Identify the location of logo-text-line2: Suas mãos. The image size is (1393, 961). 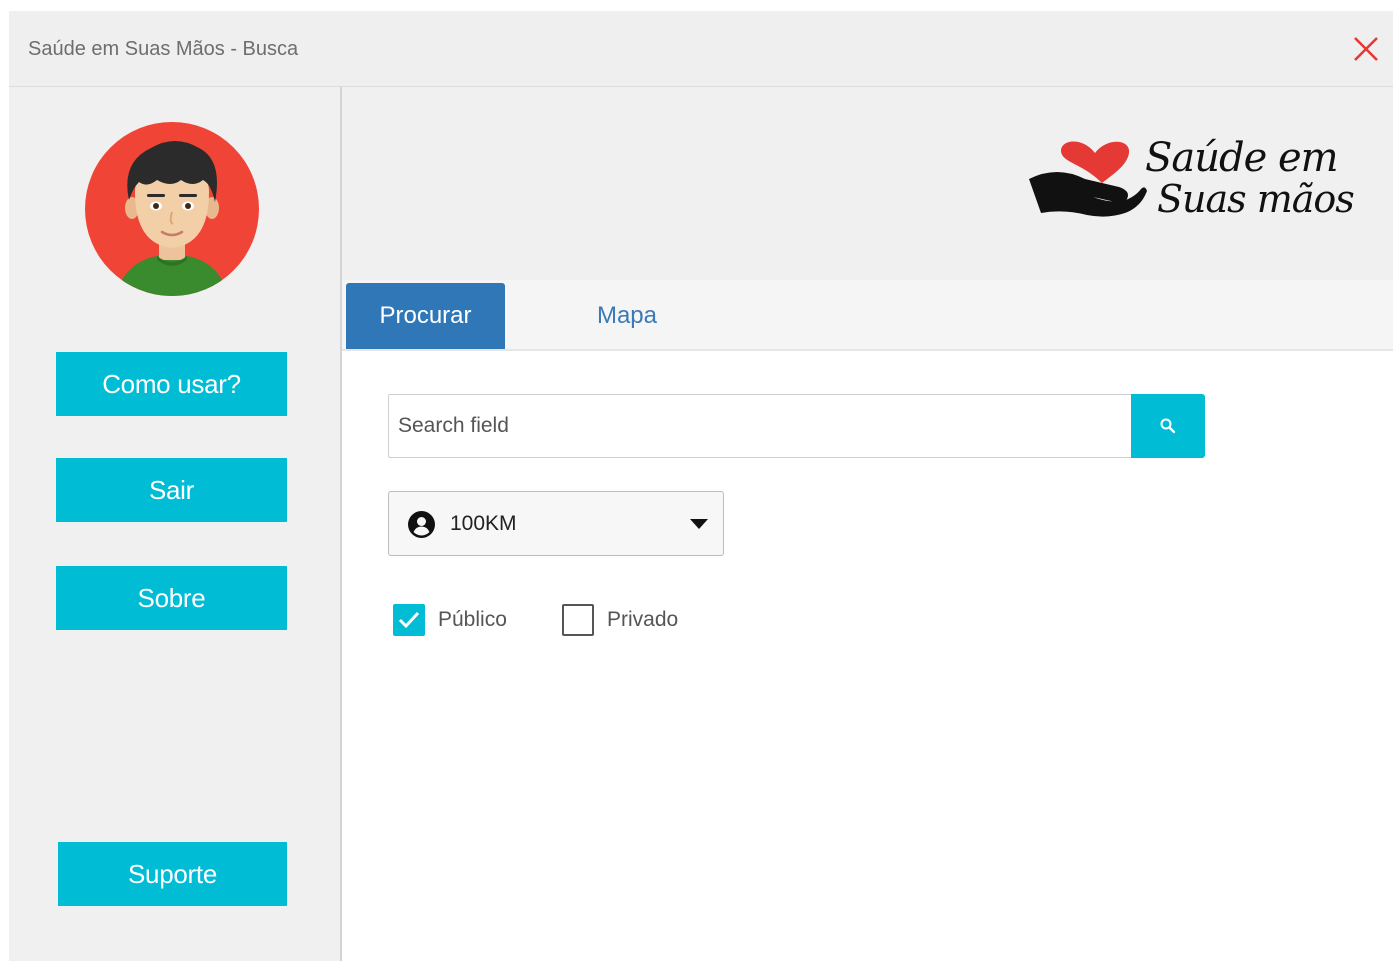
(1256, 199).